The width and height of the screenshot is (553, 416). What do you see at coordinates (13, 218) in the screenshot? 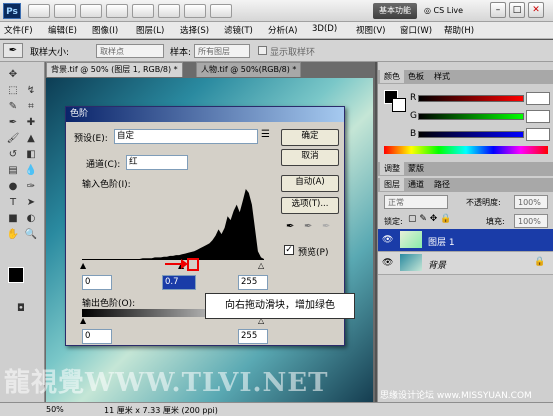
I see `shape-tool-icon: ■` at bounding box center [13, 218].